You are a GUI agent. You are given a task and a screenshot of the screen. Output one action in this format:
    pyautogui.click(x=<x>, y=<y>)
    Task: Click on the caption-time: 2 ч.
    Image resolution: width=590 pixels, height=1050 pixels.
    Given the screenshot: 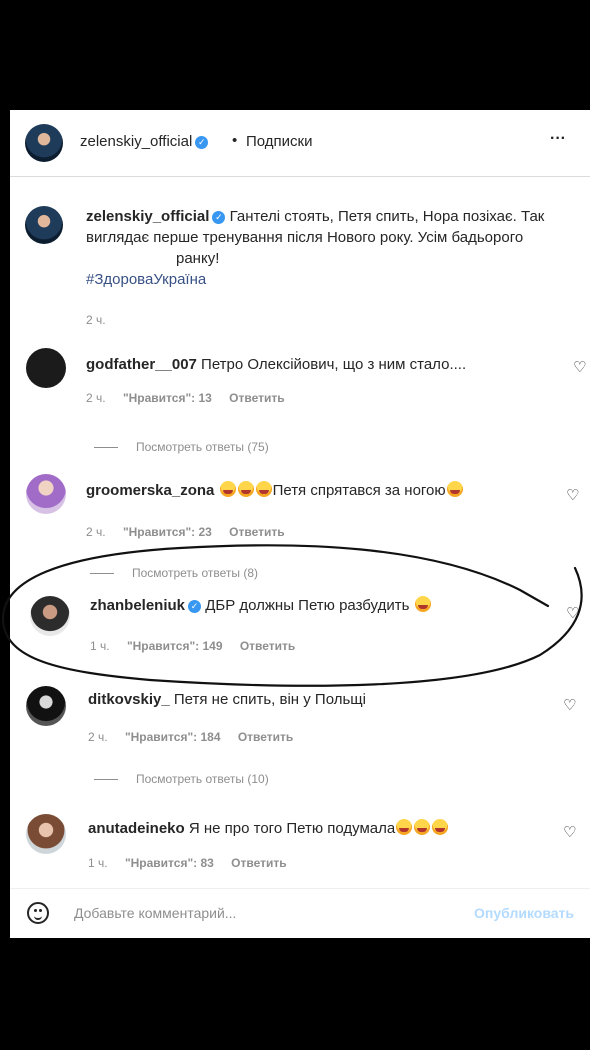 What is the action you would take?
    pyautogui.click(x=96, y=320)
    